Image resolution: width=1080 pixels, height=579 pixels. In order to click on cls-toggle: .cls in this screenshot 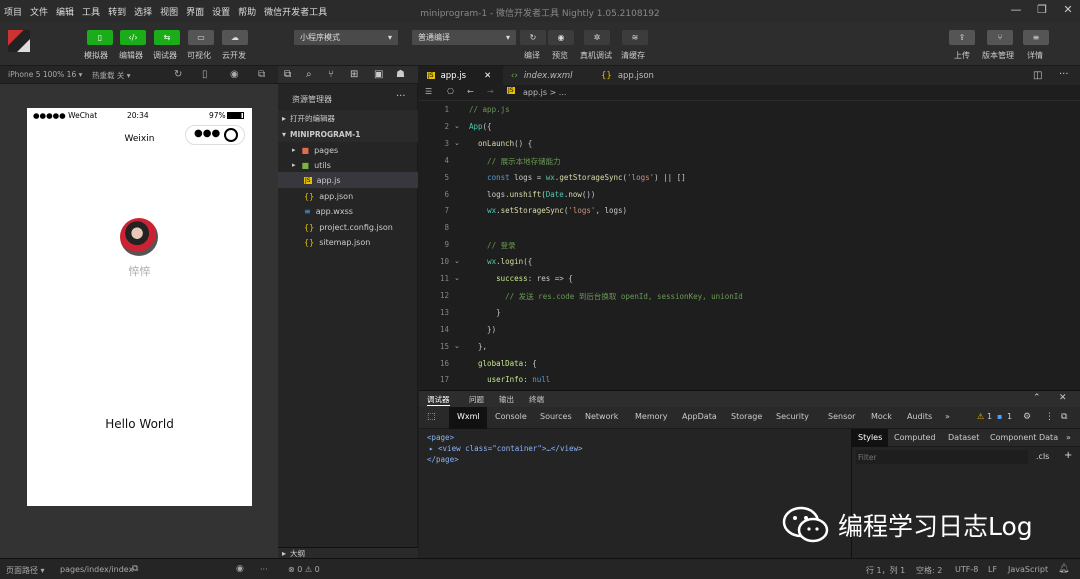, I will do `click(1042, 456)`.